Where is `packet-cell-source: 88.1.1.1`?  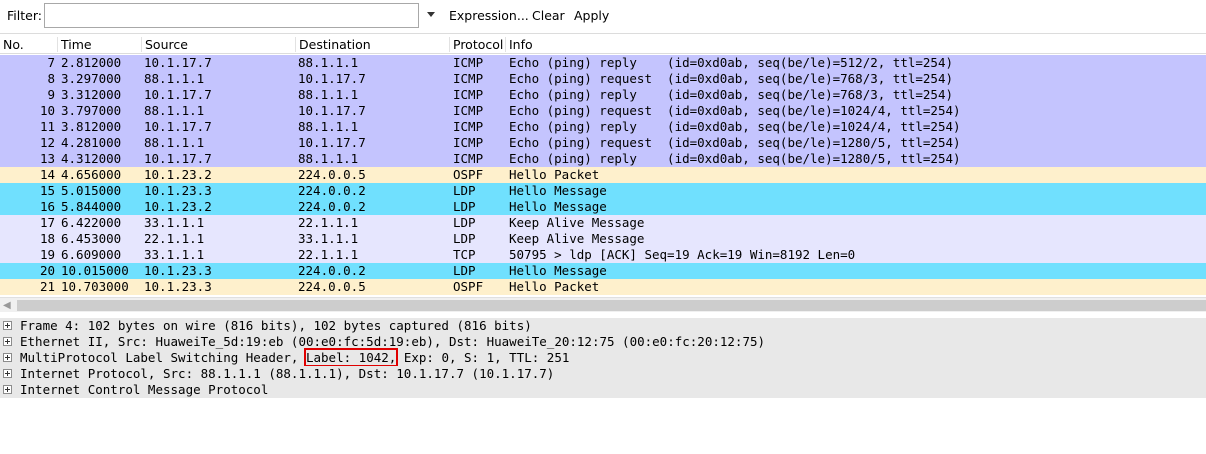 packet-cell-source: 88.1.1.1 is located at coordinates (174, 78).